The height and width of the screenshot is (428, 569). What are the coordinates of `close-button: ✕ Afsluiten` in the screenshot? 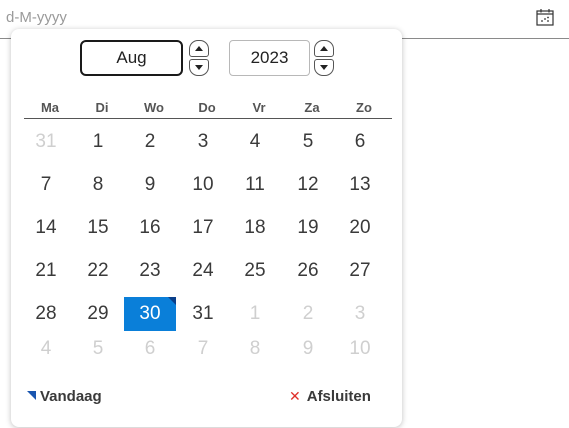 It's located at (330, 396).